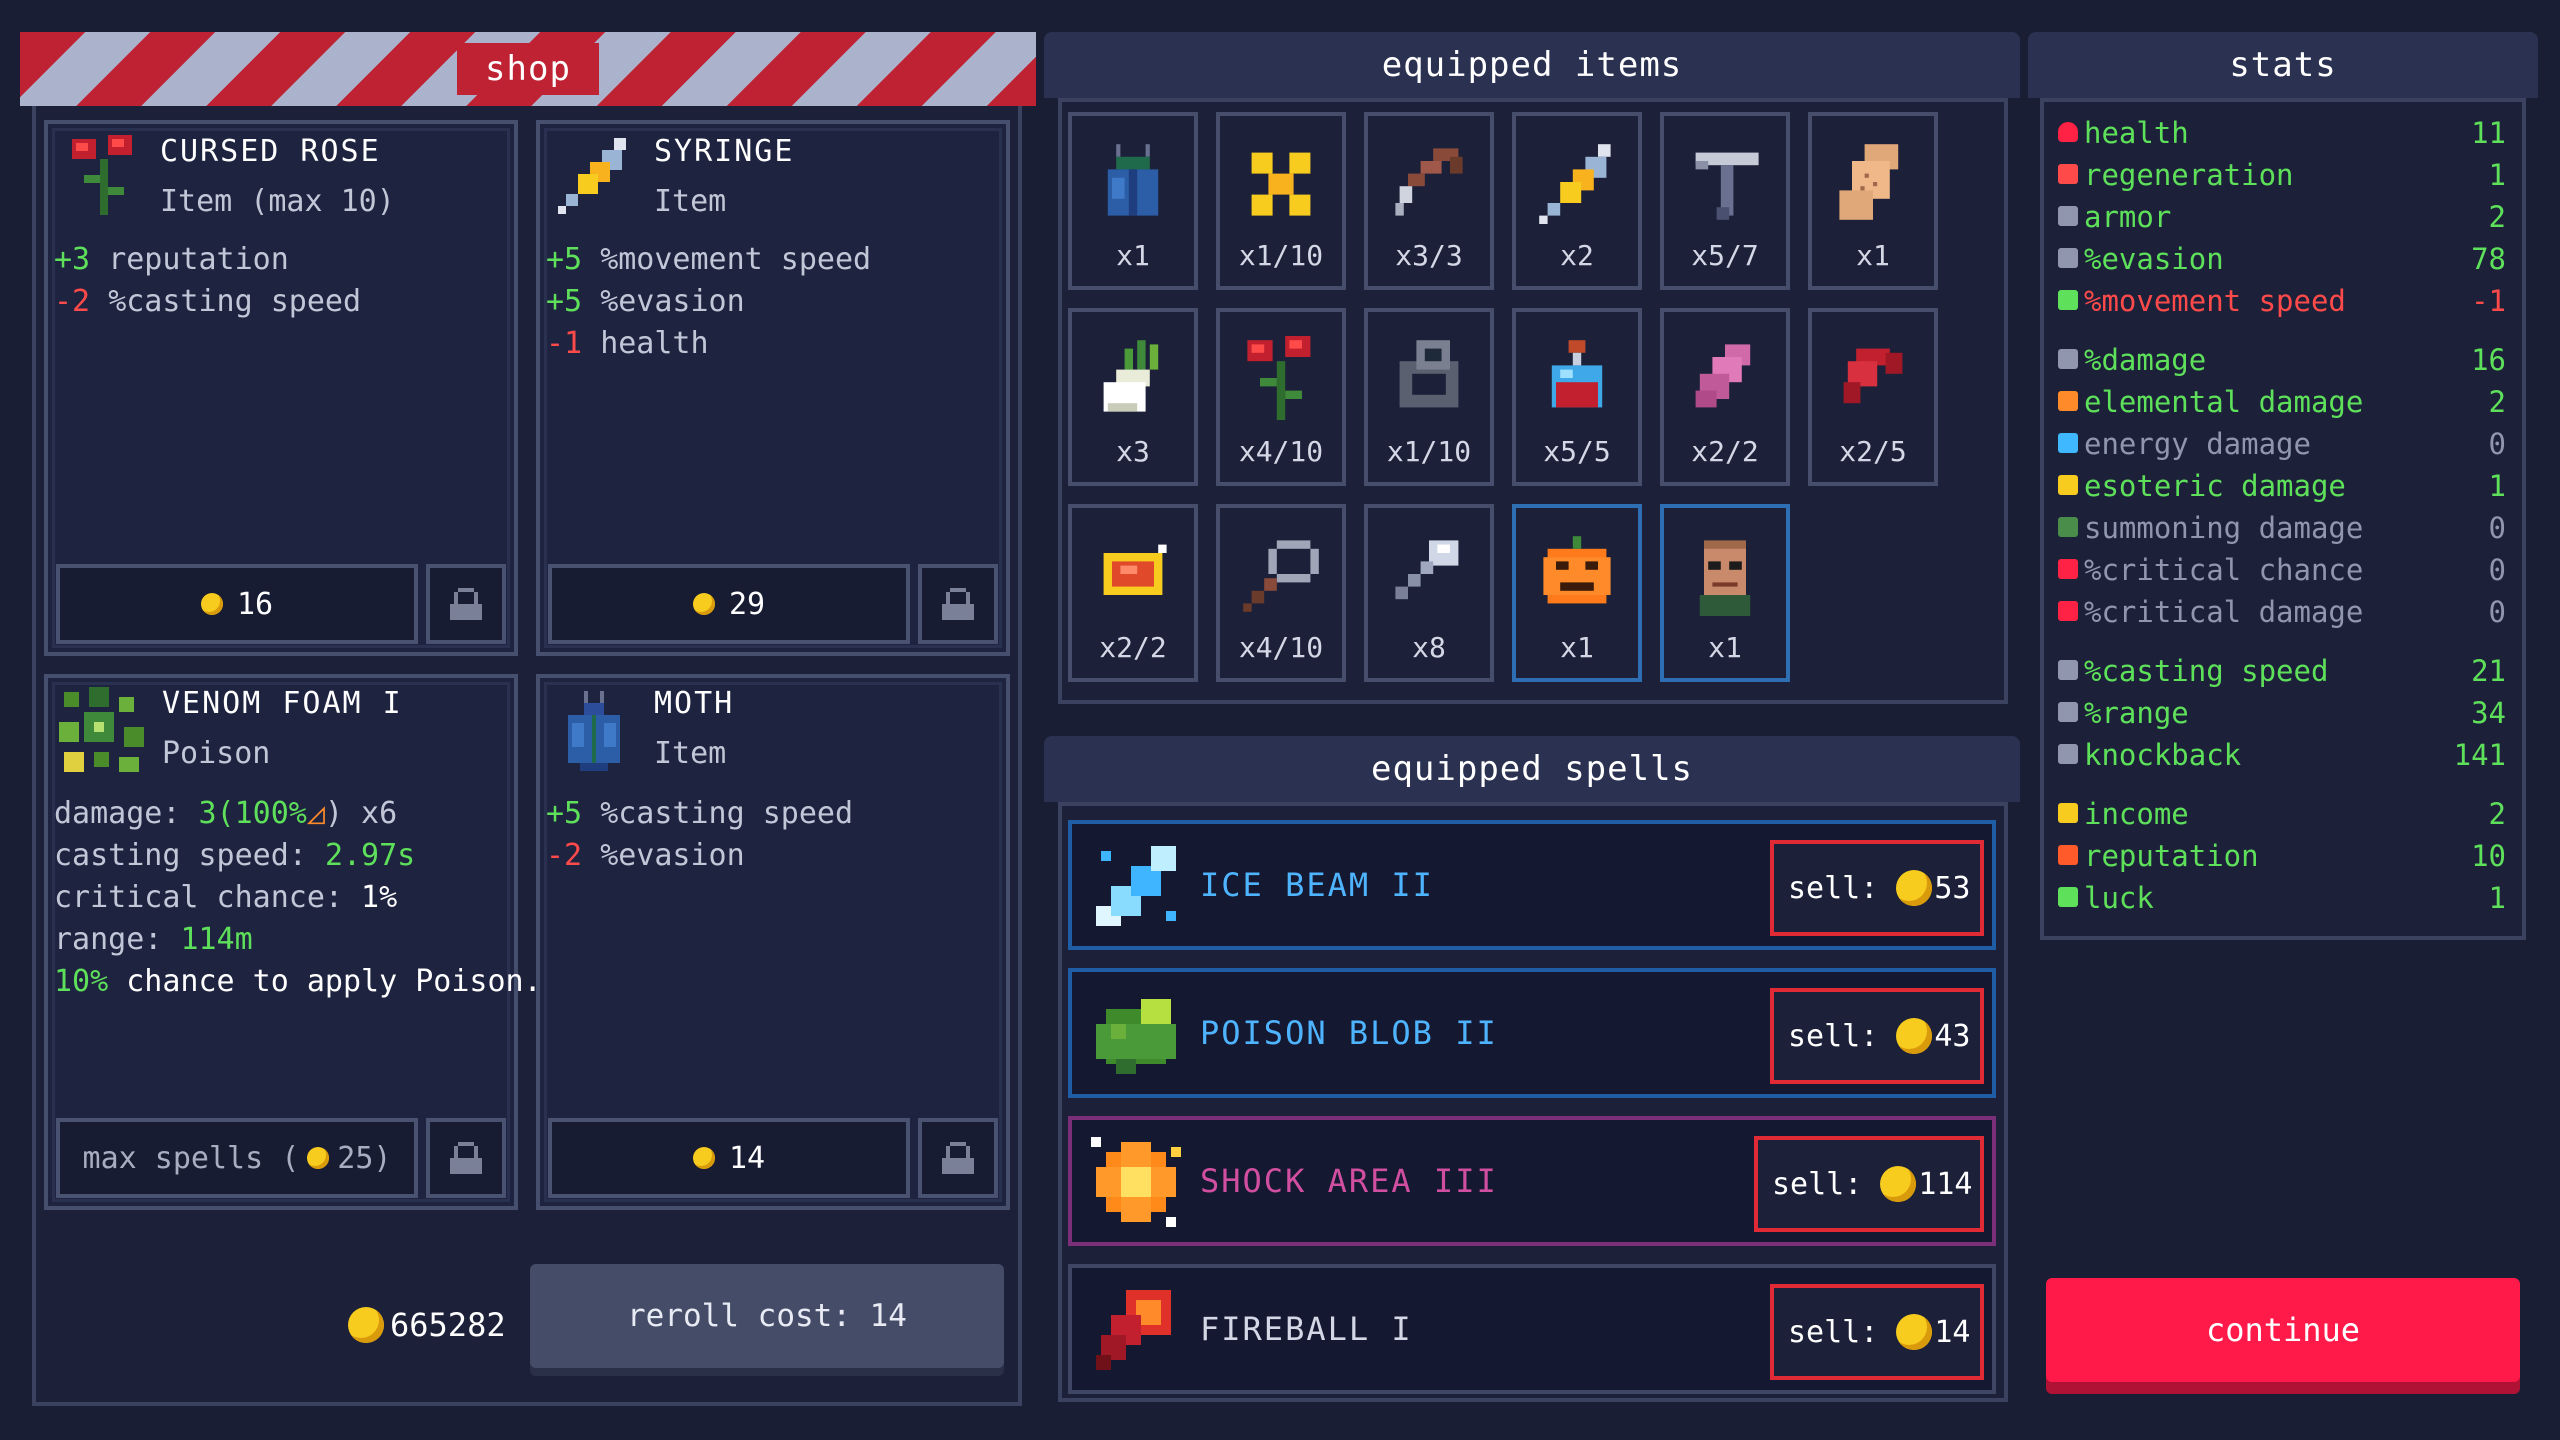 The image size is (2560, 1440). What do you see at coordinates (2282, 612) in the screenshot?
I see `stat-row: %critical damage 0` at bounding box center [2282, 612].